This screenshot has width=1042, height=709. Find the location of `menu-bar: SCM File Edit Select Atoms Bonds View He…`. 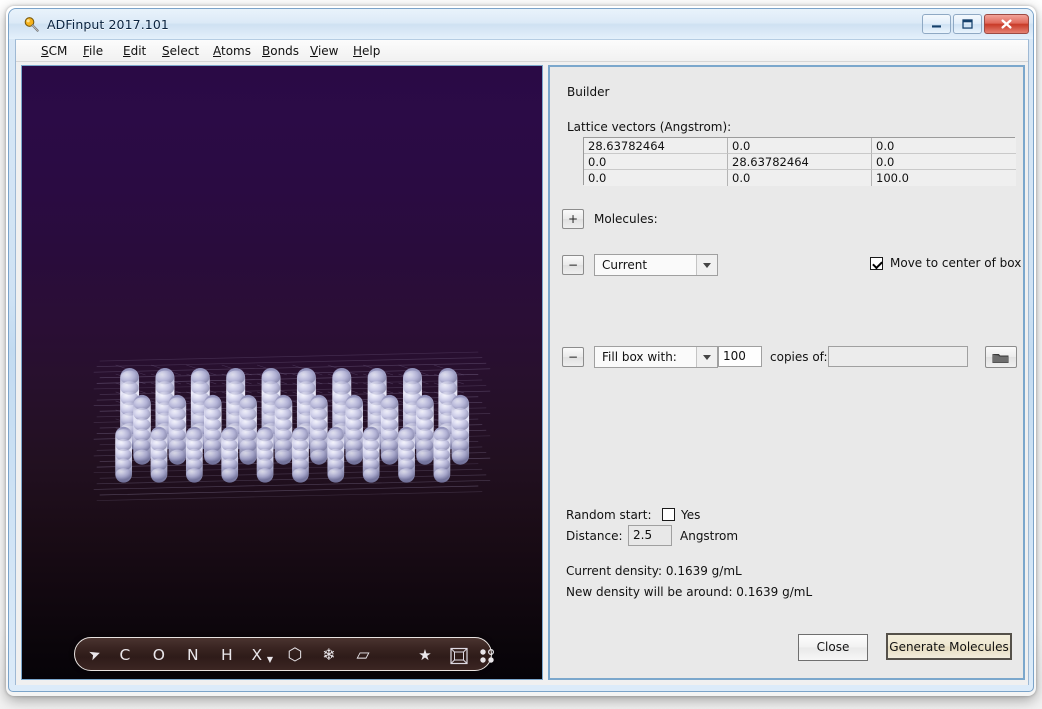

menu-bar: SCM File Edit Select Atoms Bonds View He… is located at coordinates (522, 51).